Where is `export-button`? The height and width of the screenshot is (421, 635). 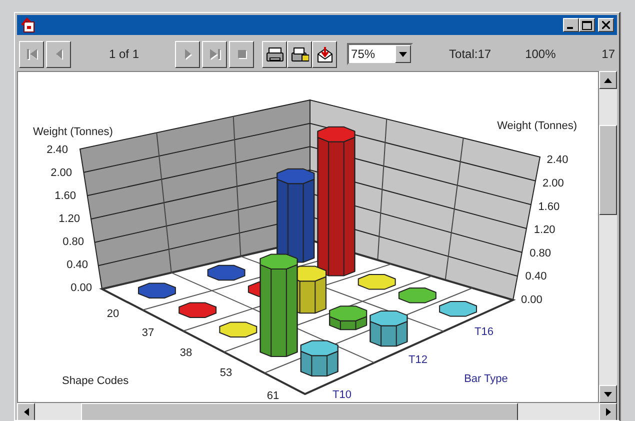 export-button is located at coordinates (299, 54).